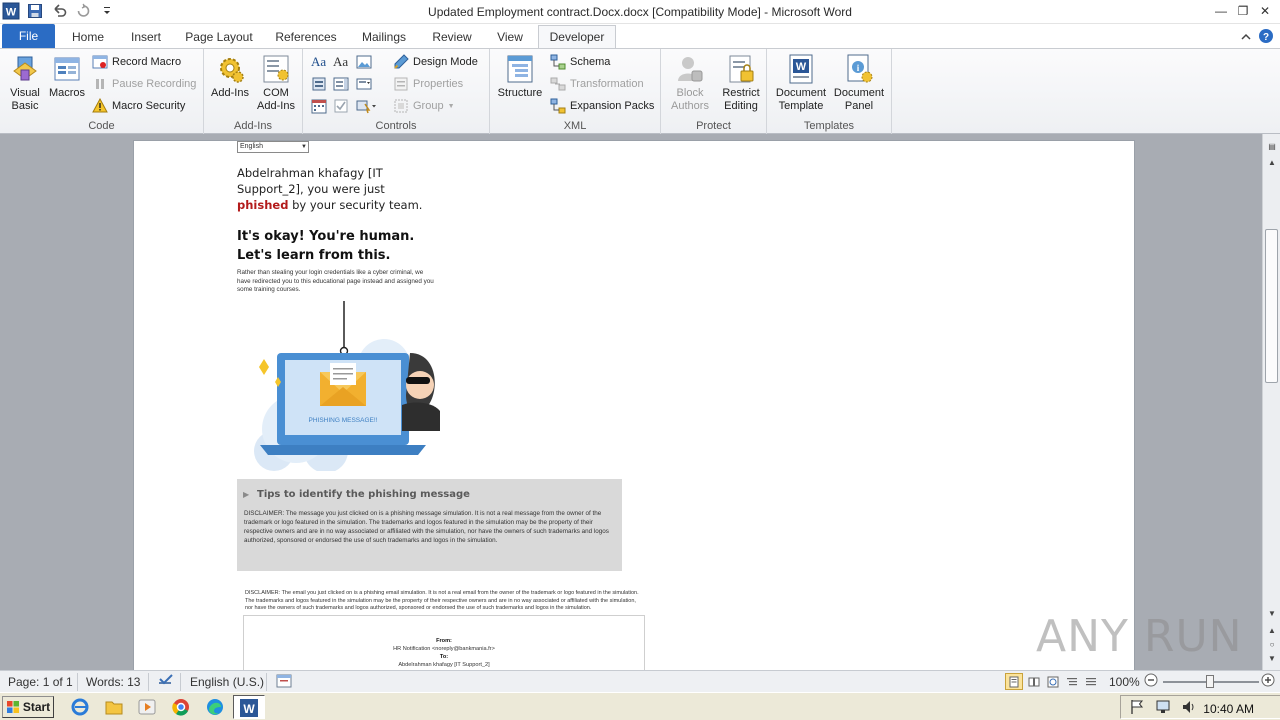 This screenshot has height=720, width=1280. I want to click on view-buttons, so click(1052, 681).